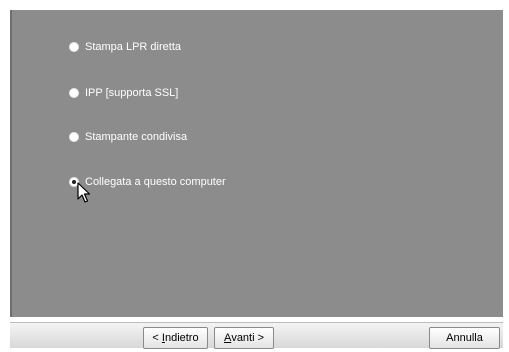 The width and height of the screenshot is (509, 352). What do you see at coordinates (181, 338) in the screenshot?
I see `back-button-rest: ndietro` at bounding box center [181, 338].